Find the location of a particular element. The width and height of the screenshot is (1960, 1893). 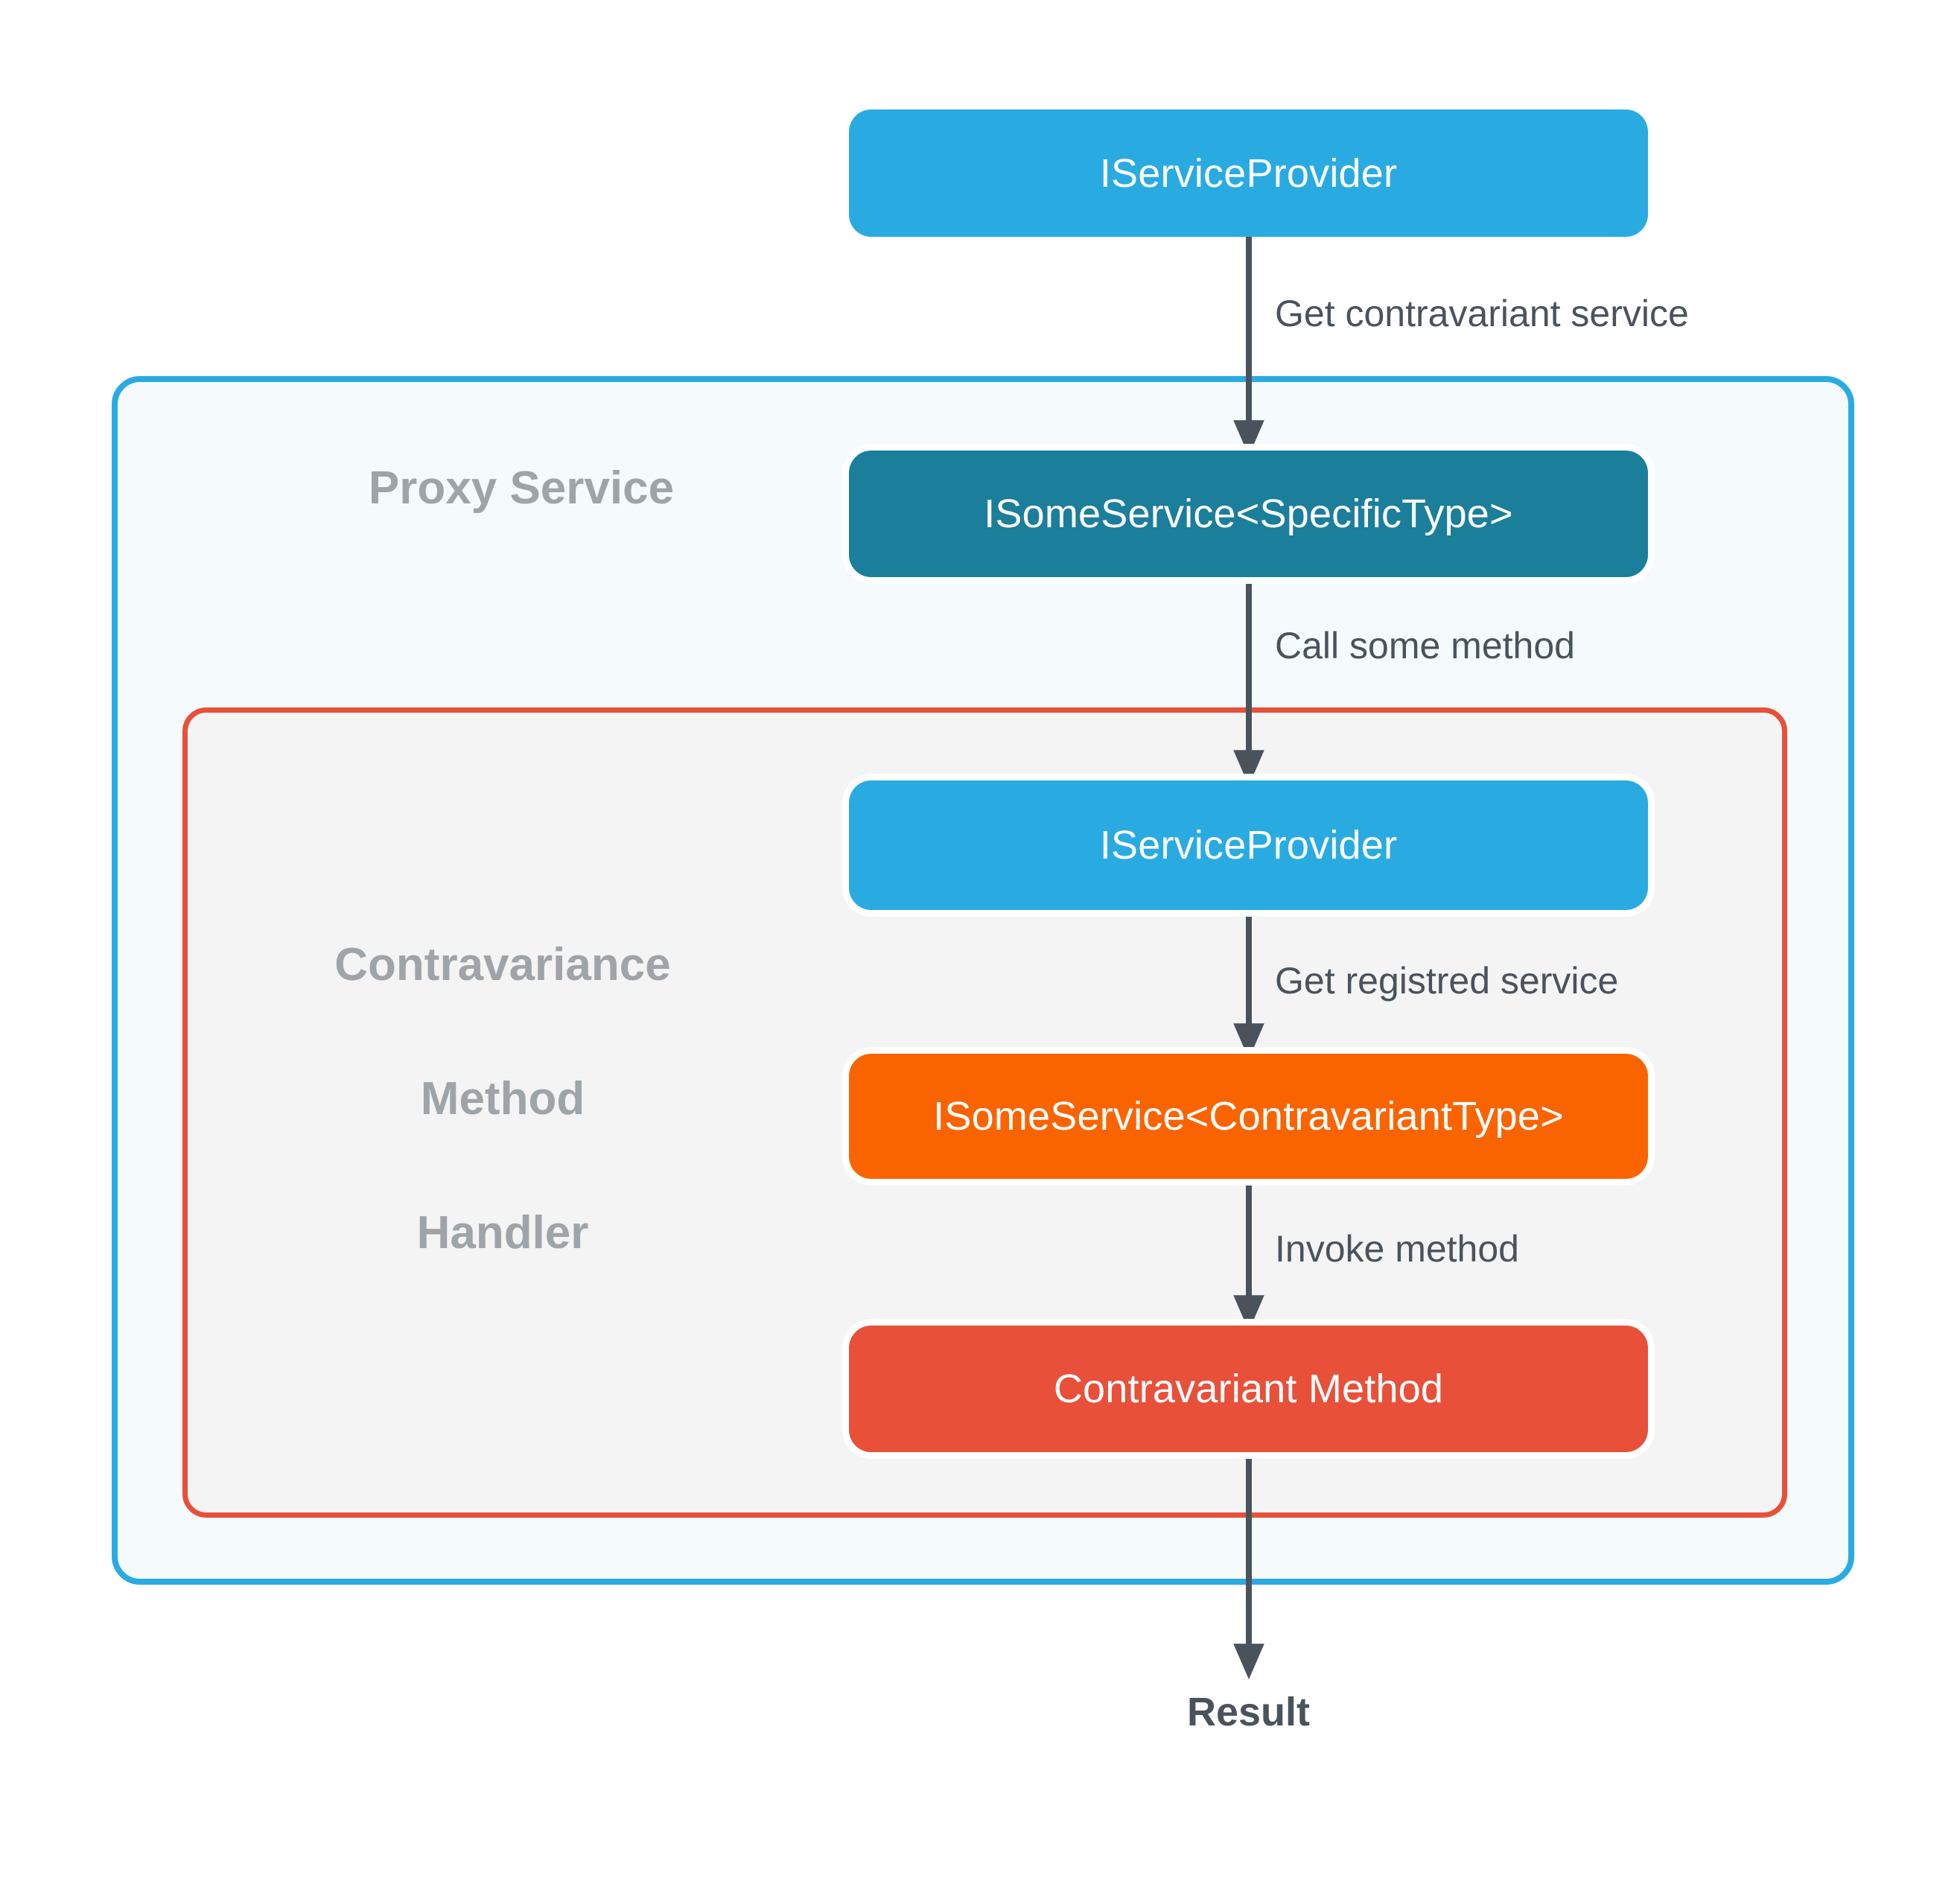

node-some-service-contravariant-type: ISomeService<ContravariantType> is located at coordinates (1248, 1116).